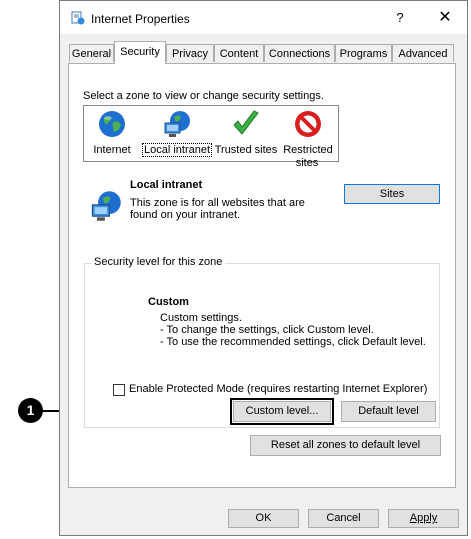 The height and width of the screenshot is (539, 471). Describe the element at coordinates (345, 445) in the screenshot. I see `reset-all-zones-button: Reset all zones to default level` at that location.